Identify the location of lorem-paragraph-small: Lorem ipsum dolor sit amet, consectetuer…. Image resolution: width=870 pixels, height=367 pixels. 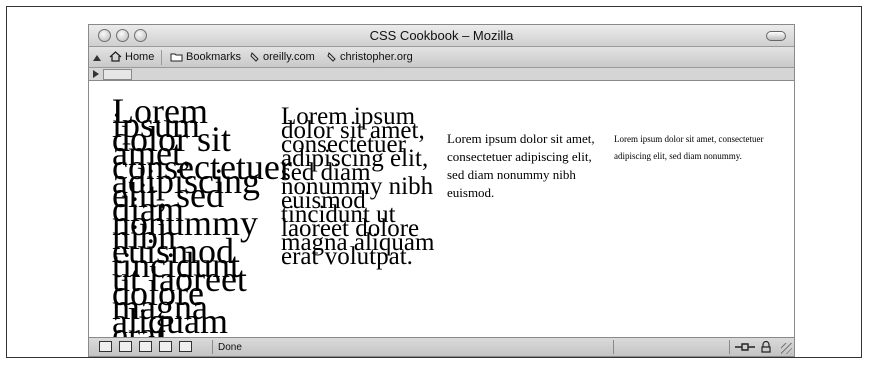
(689, 147).